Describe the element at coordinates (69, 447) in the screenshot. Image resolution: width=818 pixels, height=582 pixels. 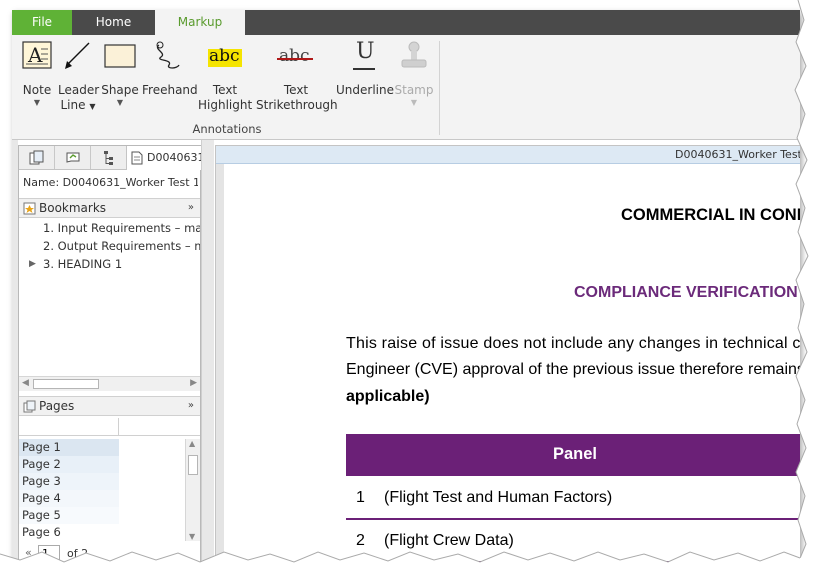
I see `page-list-item: Page 1` at that location.